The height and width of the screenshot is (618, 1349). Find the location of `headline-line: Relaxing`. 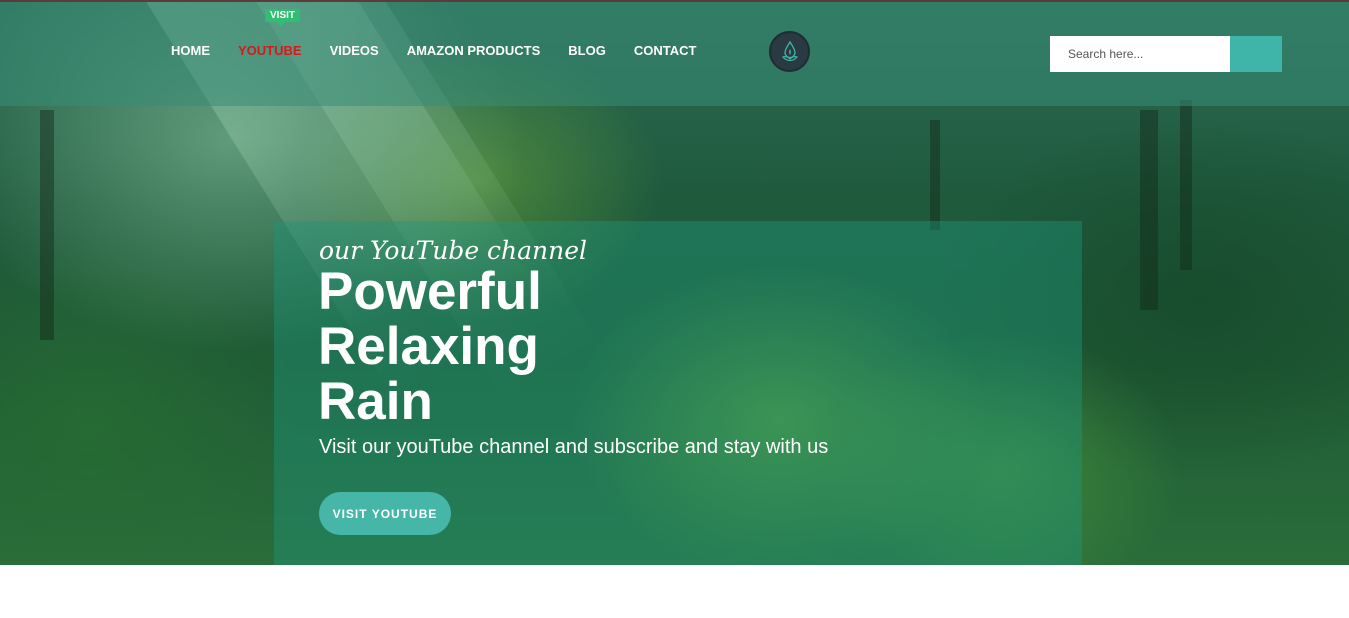

headline-line: Relaxing is located at coordinates (428, 346).